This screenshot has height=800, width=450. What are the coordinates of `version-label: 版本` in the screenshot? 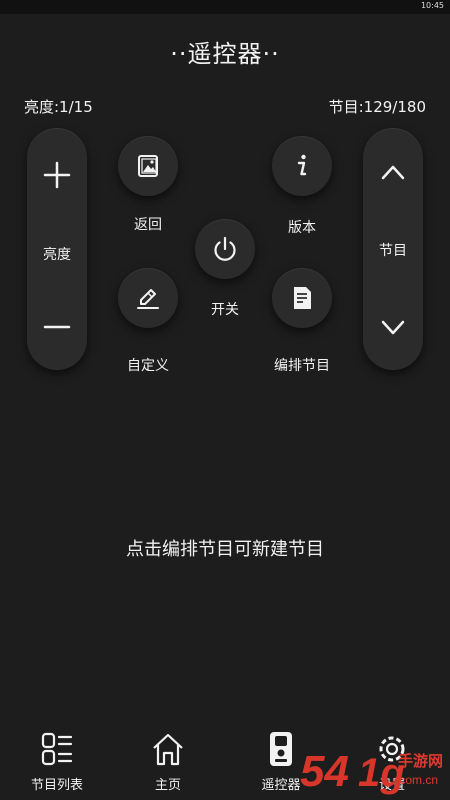 It's located at (302, 228).